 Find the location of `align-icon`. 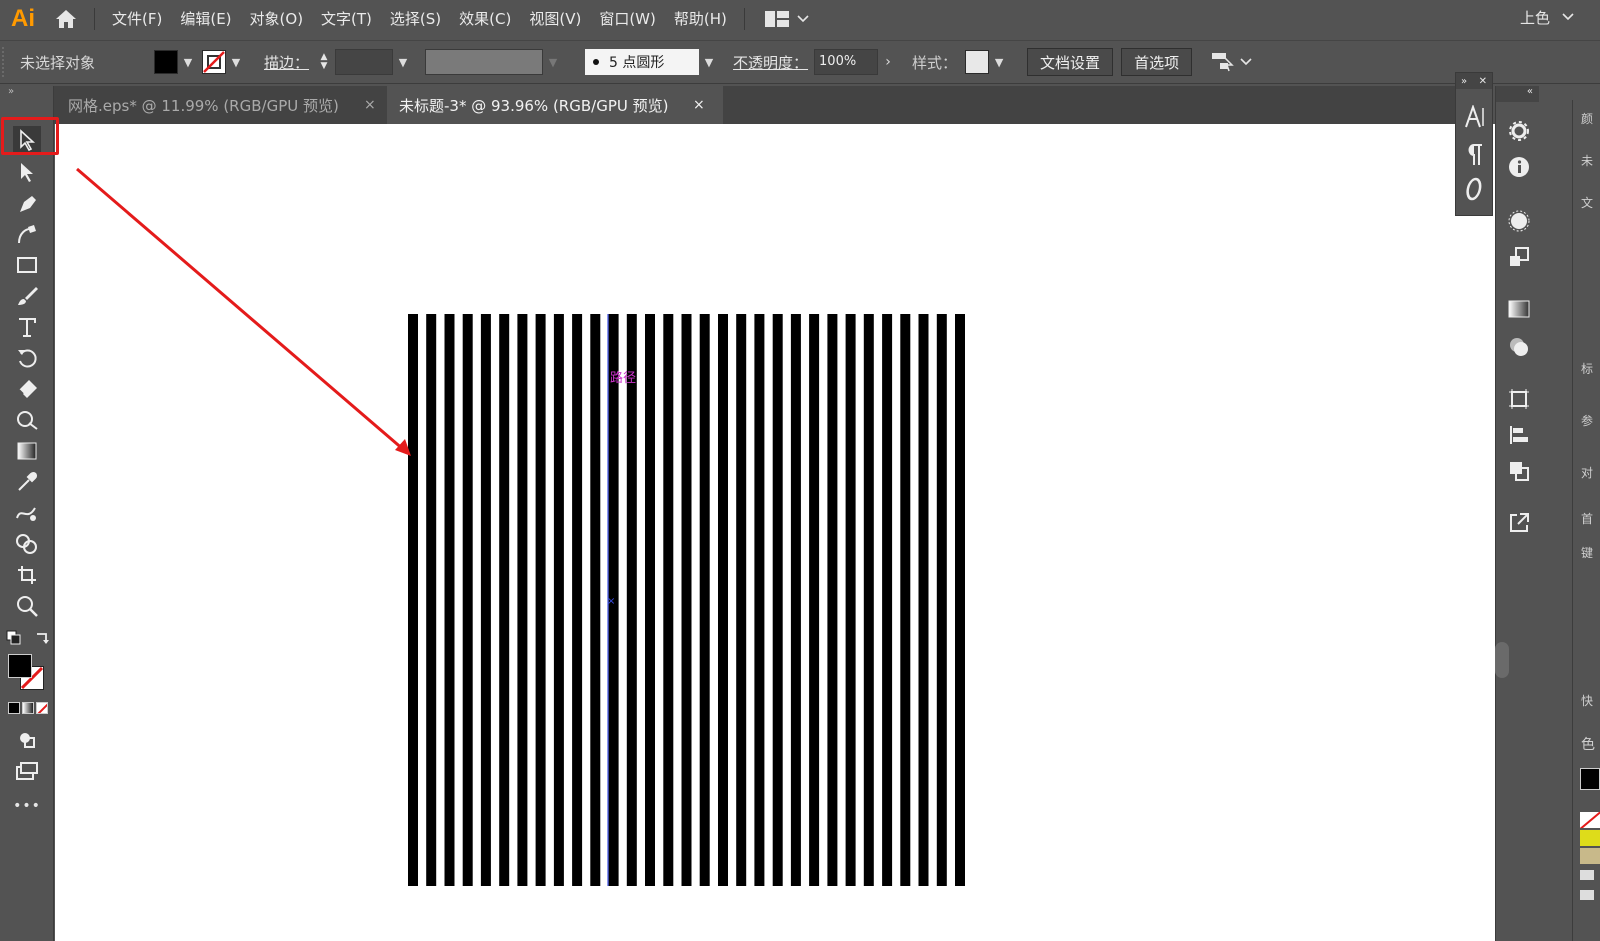

align-icon is located at coordinates (1519, 435).